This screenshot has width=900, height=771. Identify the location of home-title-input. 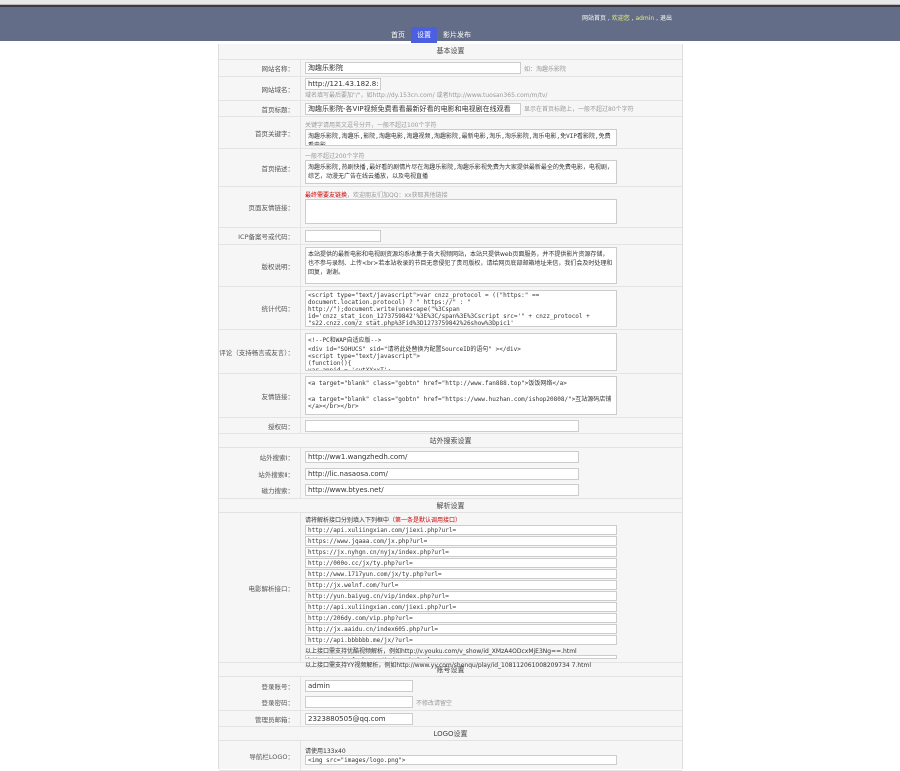
(413, 108).